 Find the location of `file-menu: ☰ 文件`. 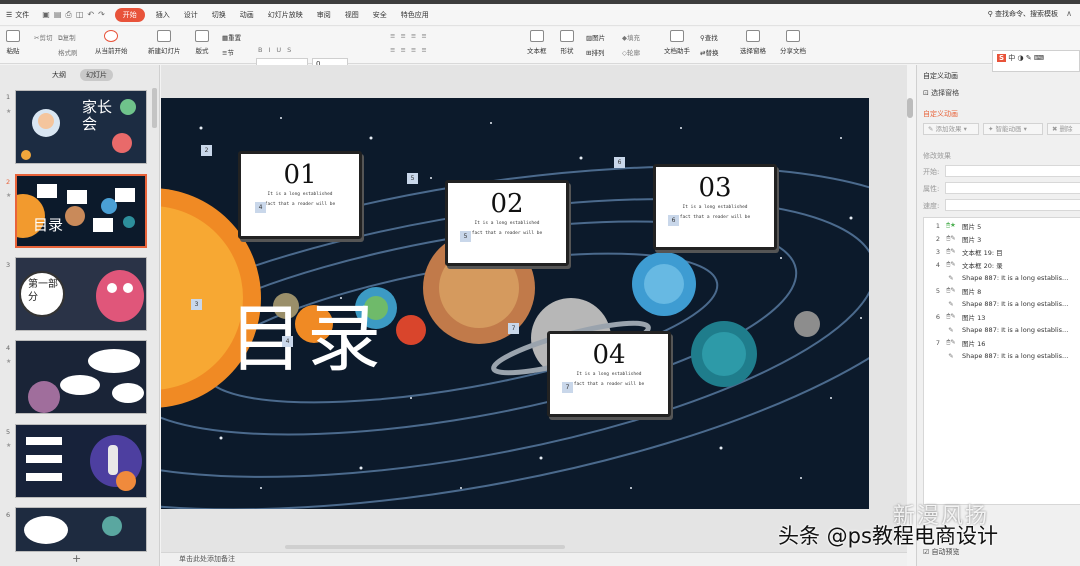

file-menu: ☰ 文件 is located at coordinates (18, 15).